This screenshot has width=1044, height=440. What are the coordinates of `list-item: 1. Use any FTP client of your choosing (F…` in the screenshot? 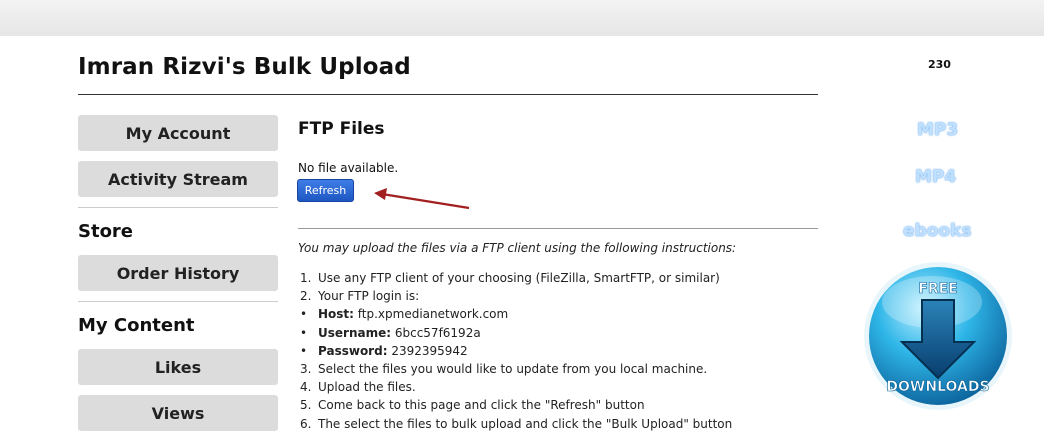 It's located at (516, 278).